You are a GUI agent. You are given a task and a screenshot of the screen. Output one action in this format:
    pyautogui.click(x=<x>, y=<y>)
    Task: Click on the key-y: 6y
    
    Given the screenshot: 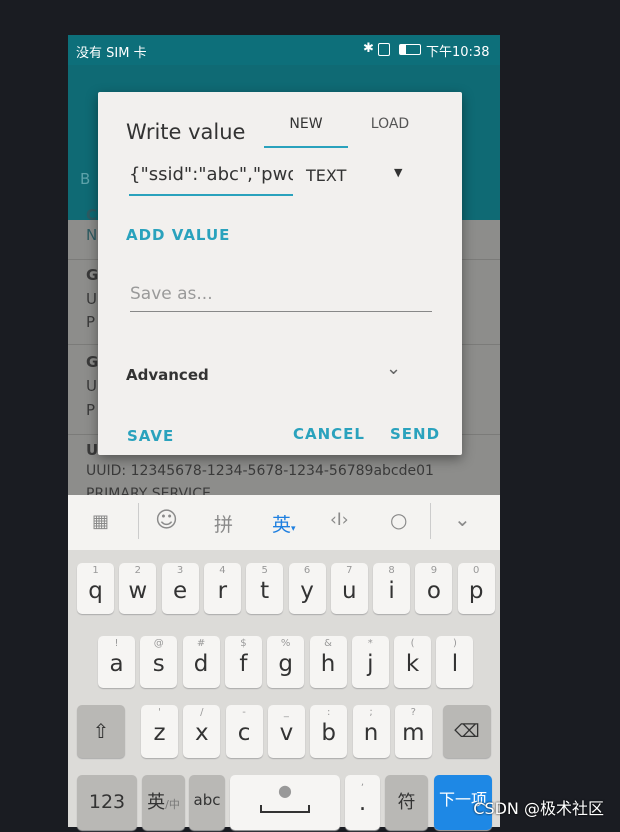 What is the action you would take?
    pyautogui.click(x=307, y=588)
    